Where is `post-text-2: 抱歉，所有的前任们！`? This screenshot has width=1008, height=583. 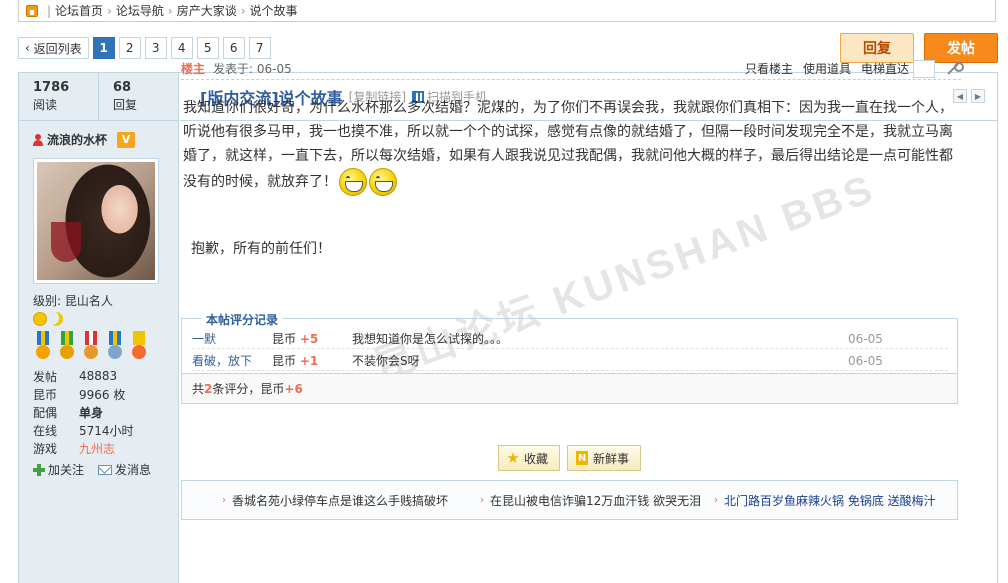 post-text-2: 抱歉，所有的前任们！ is located at coordinates (261, 249).